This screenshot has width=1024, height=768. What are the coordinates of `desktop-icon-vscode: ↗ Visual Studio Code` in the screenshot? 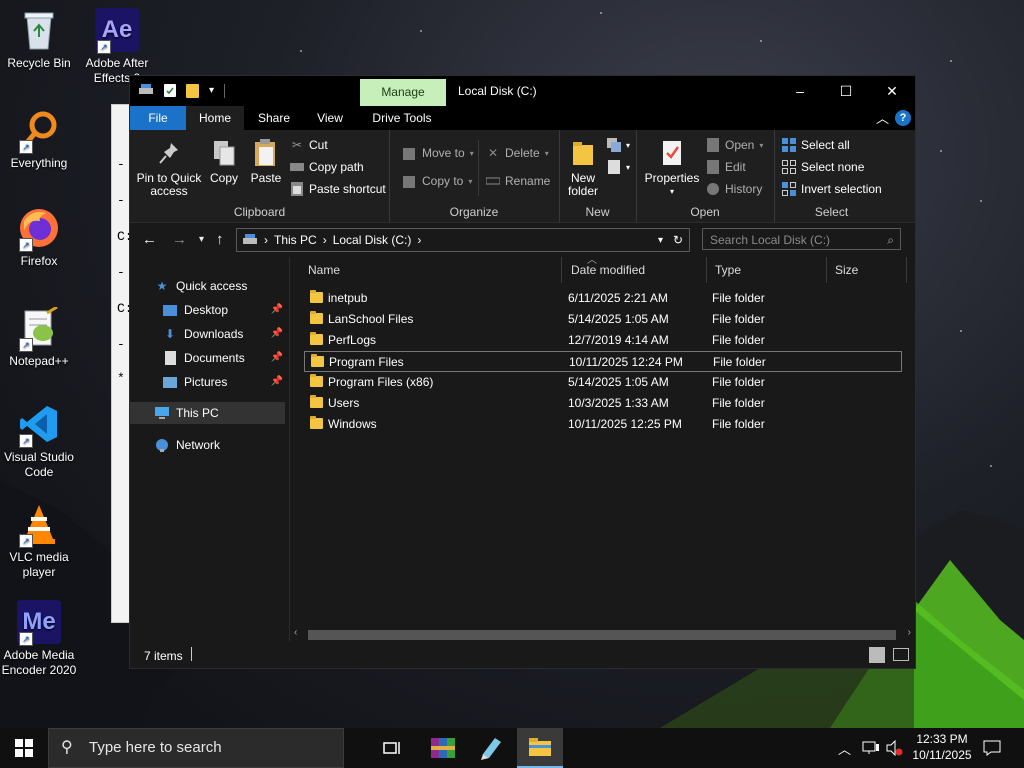 It's located at (39, 441).